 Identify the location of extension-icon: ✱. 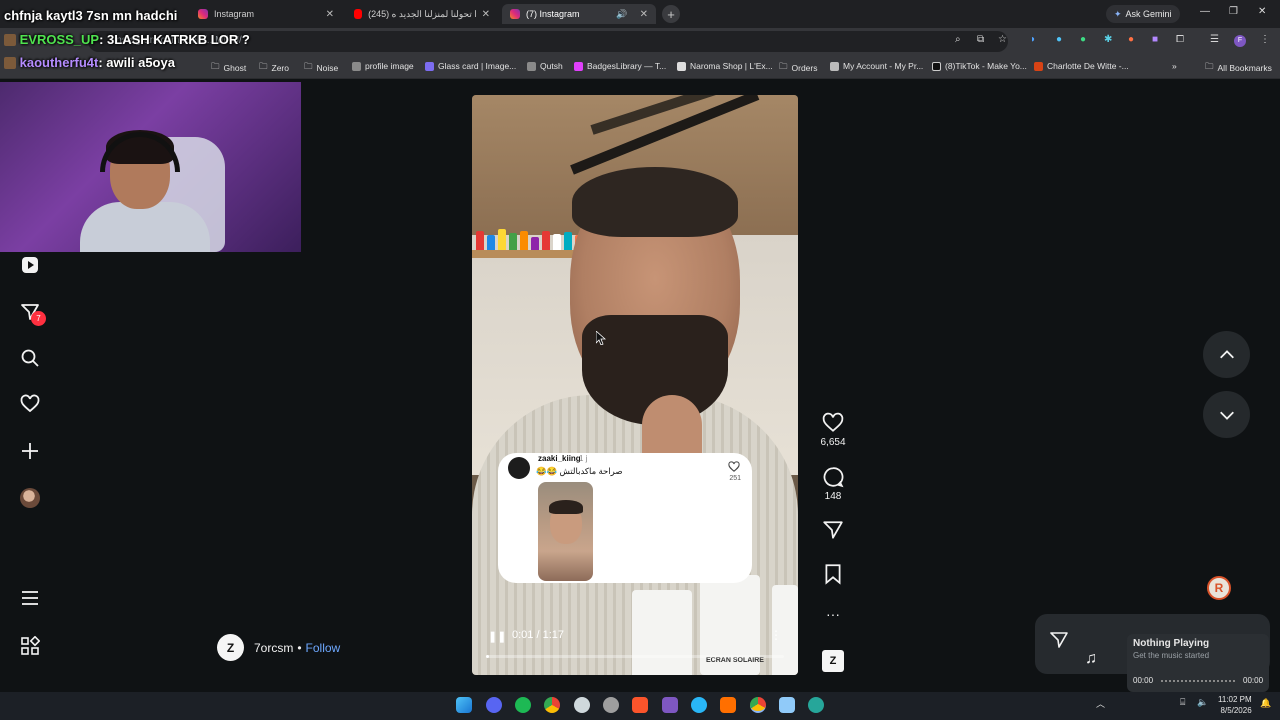
(1108, 39).